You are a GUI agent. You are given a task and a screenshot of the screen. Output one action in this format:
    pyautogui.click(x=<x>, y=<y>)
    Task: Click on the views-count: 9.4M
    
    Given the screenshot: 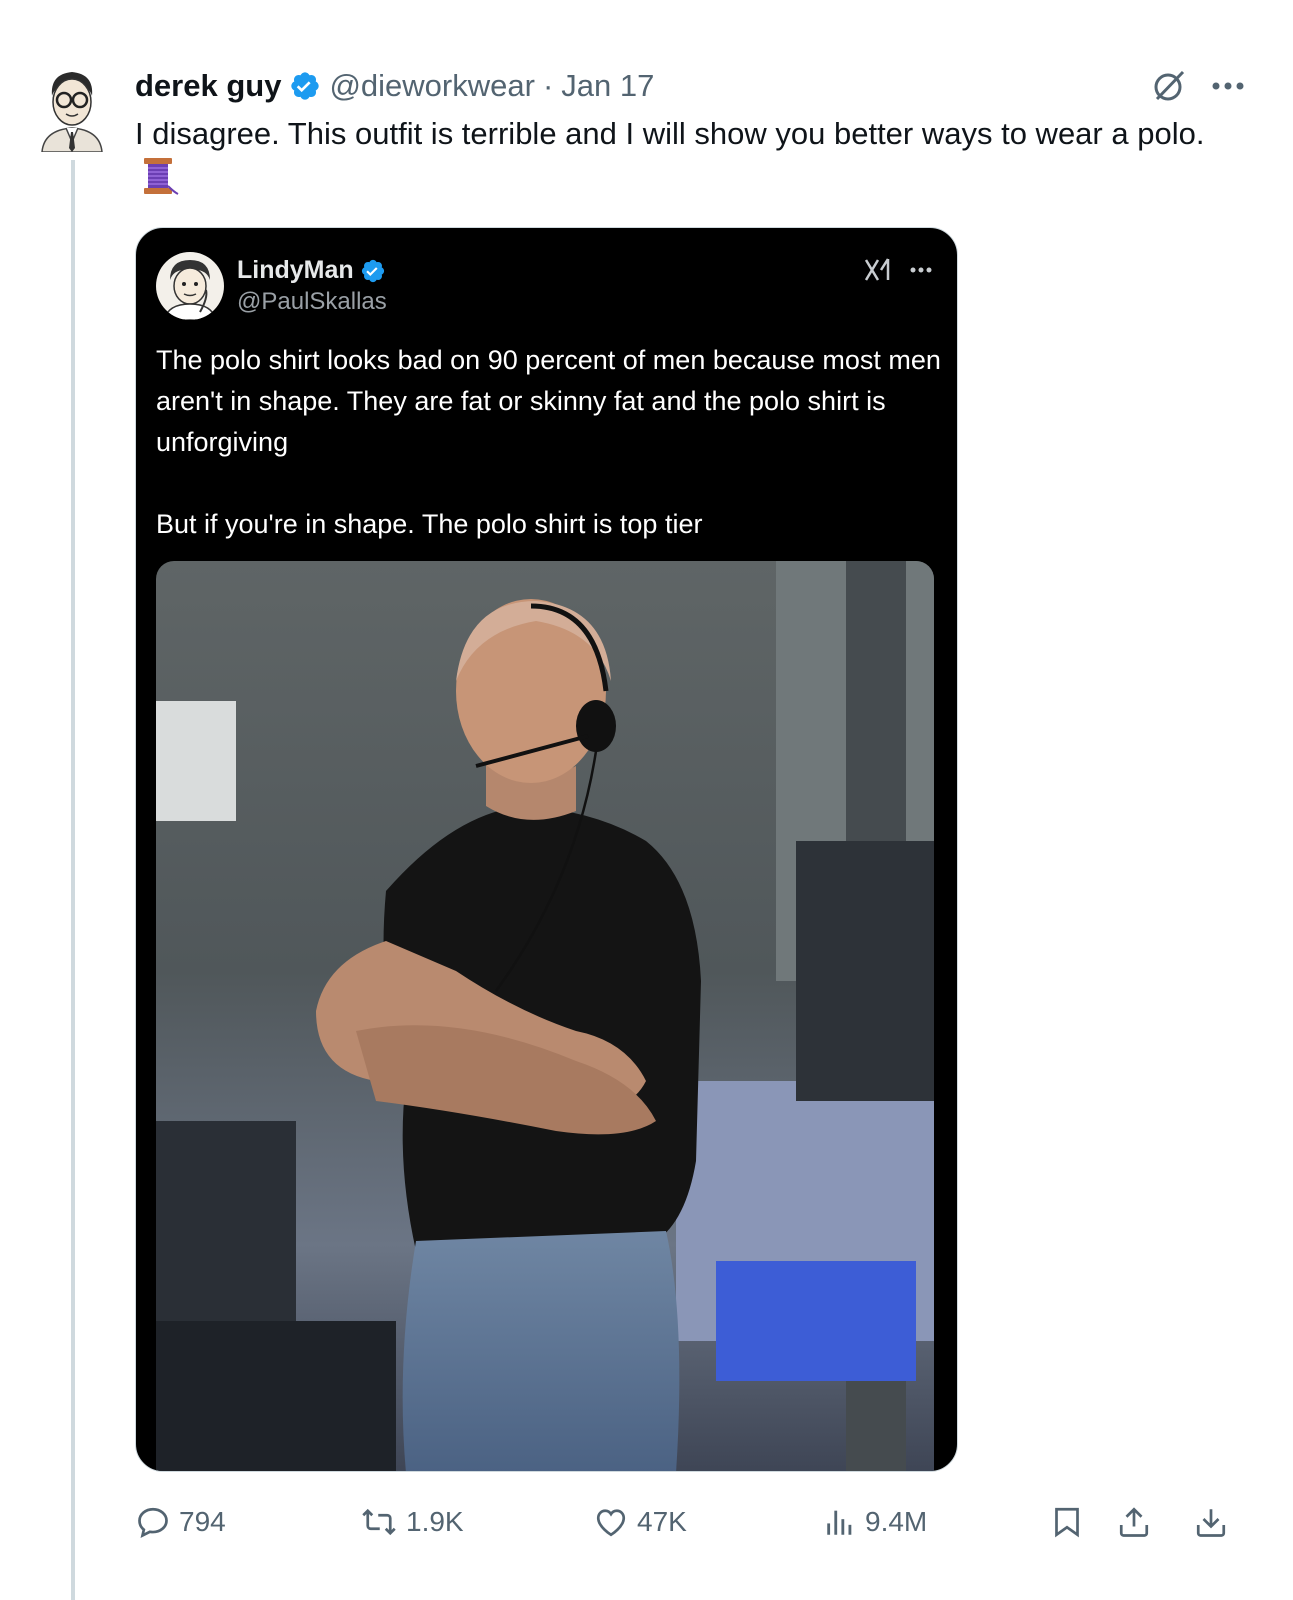 What is the action you would take?
    pyautogui.click(x=896, y=1521)
    